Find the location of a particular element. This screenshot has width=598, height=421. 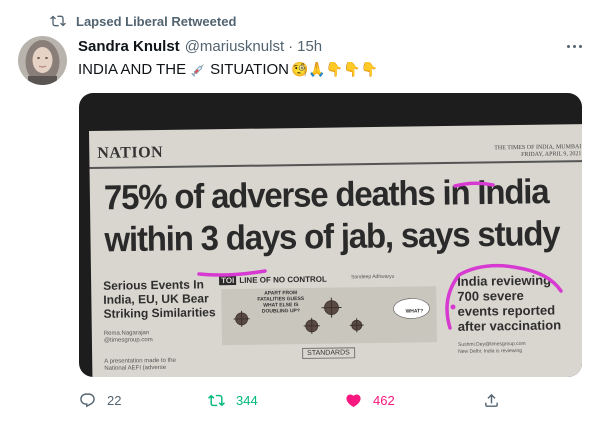

emoji-sequence: 🧐🙏👇👇👇 is located at coordinates (334, 69).